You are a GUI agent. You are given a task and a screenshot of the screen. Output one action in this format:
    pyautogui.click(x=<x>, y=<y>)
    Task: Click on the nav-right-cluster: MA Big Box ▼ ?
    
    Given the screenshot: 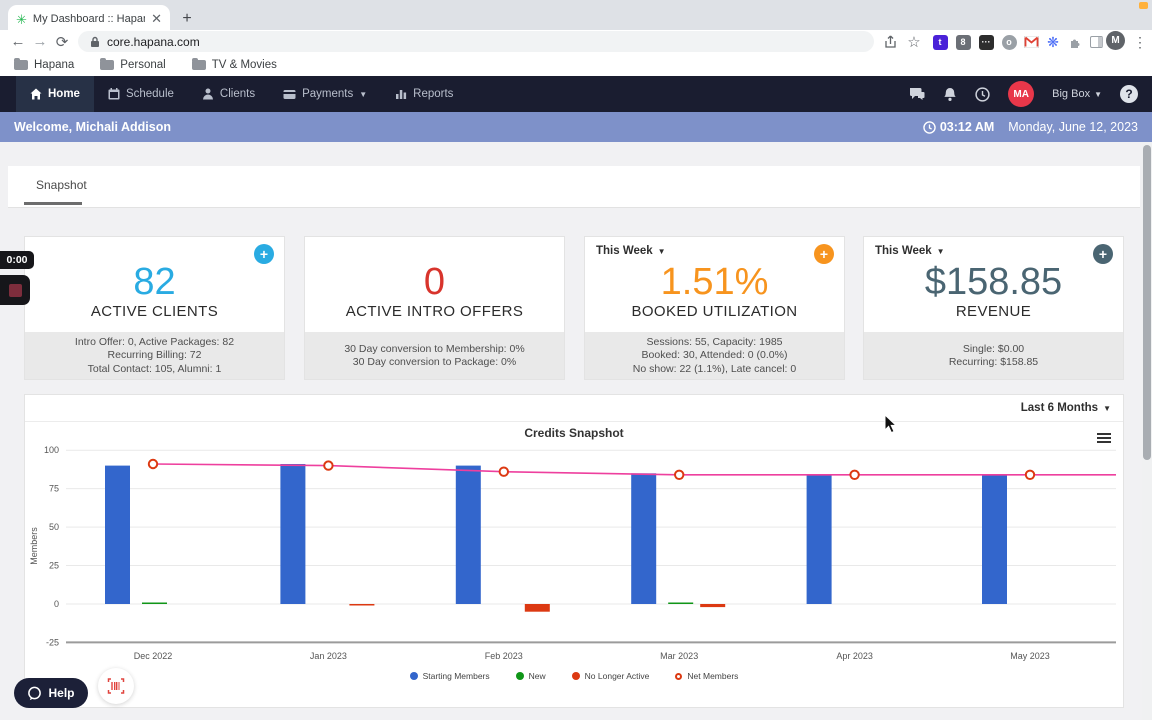 What is the action you would take?
    pyautogui.click(x=1023, y=94)
    